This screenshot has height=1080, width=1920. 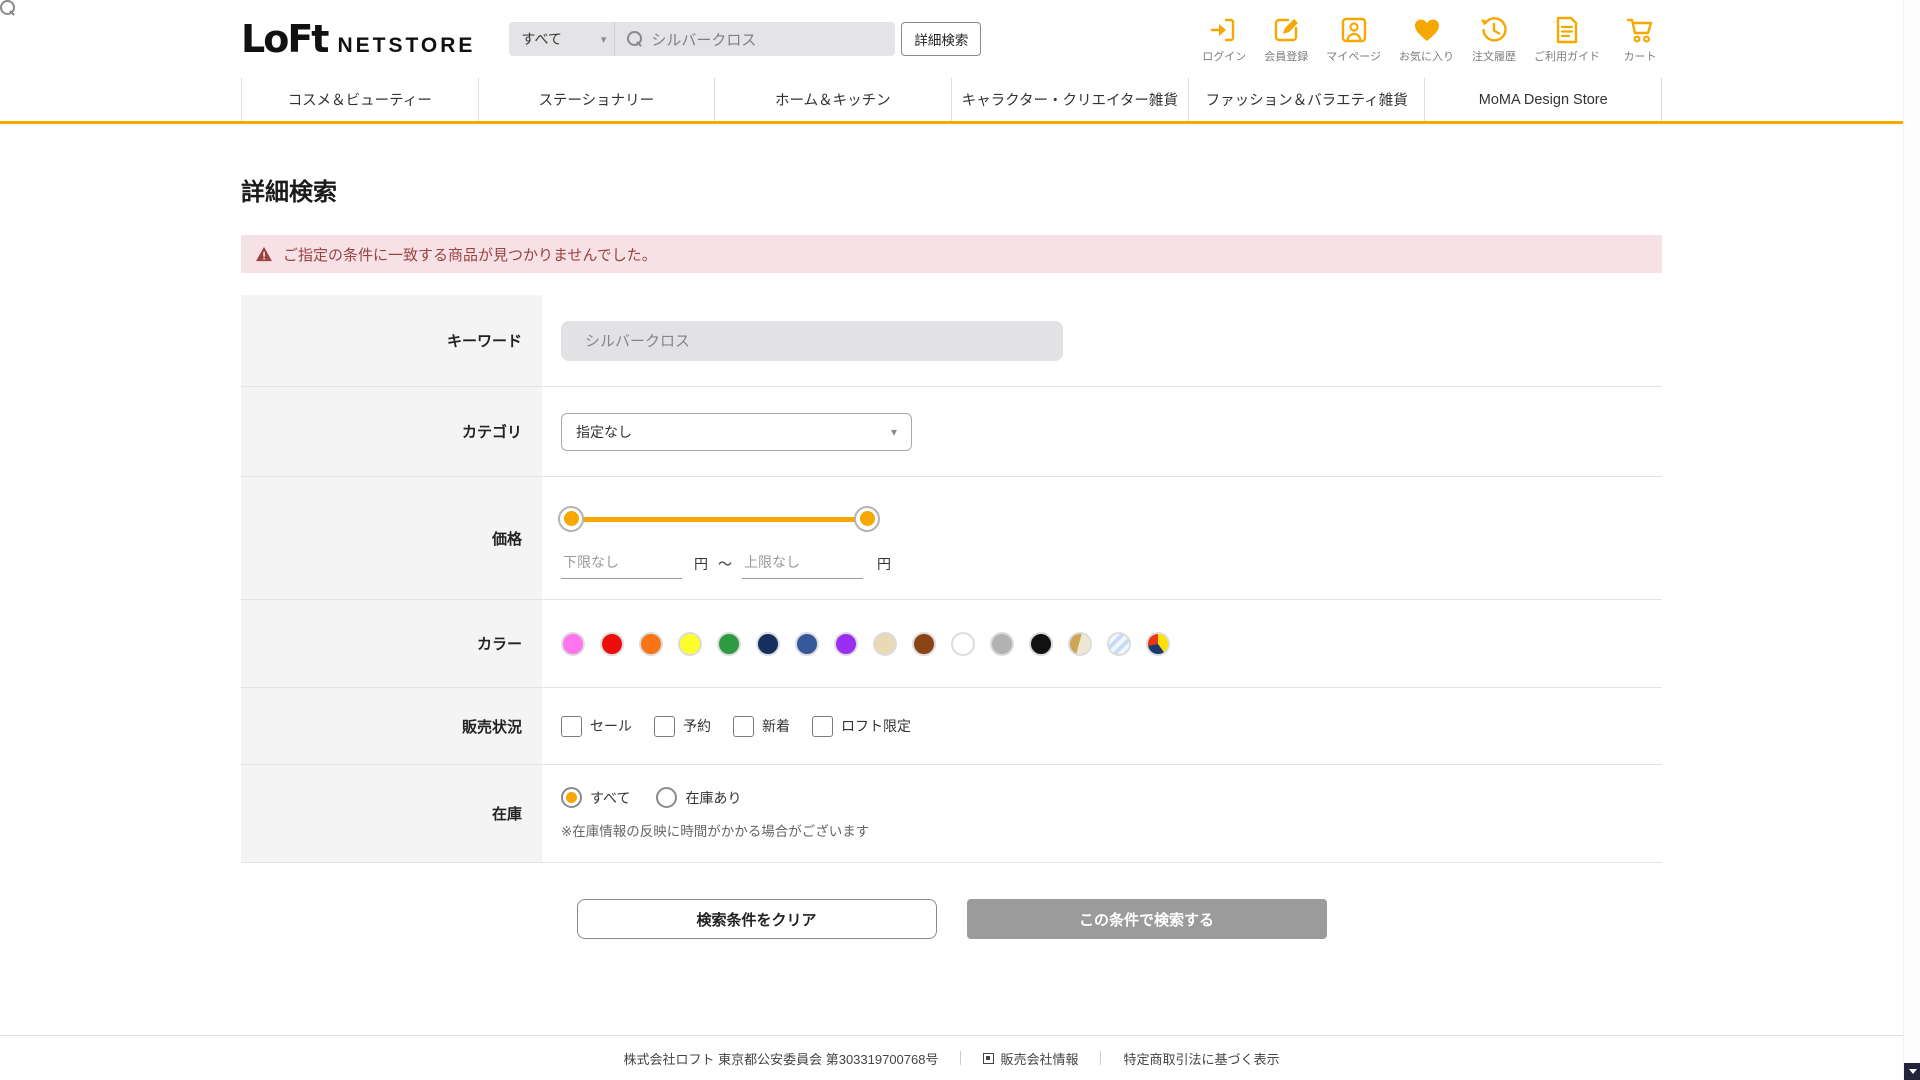 What do you see at coordinates (807, 643) in the screenshot?
I see `color-swatch-blue` at bounding box center [807, 643].